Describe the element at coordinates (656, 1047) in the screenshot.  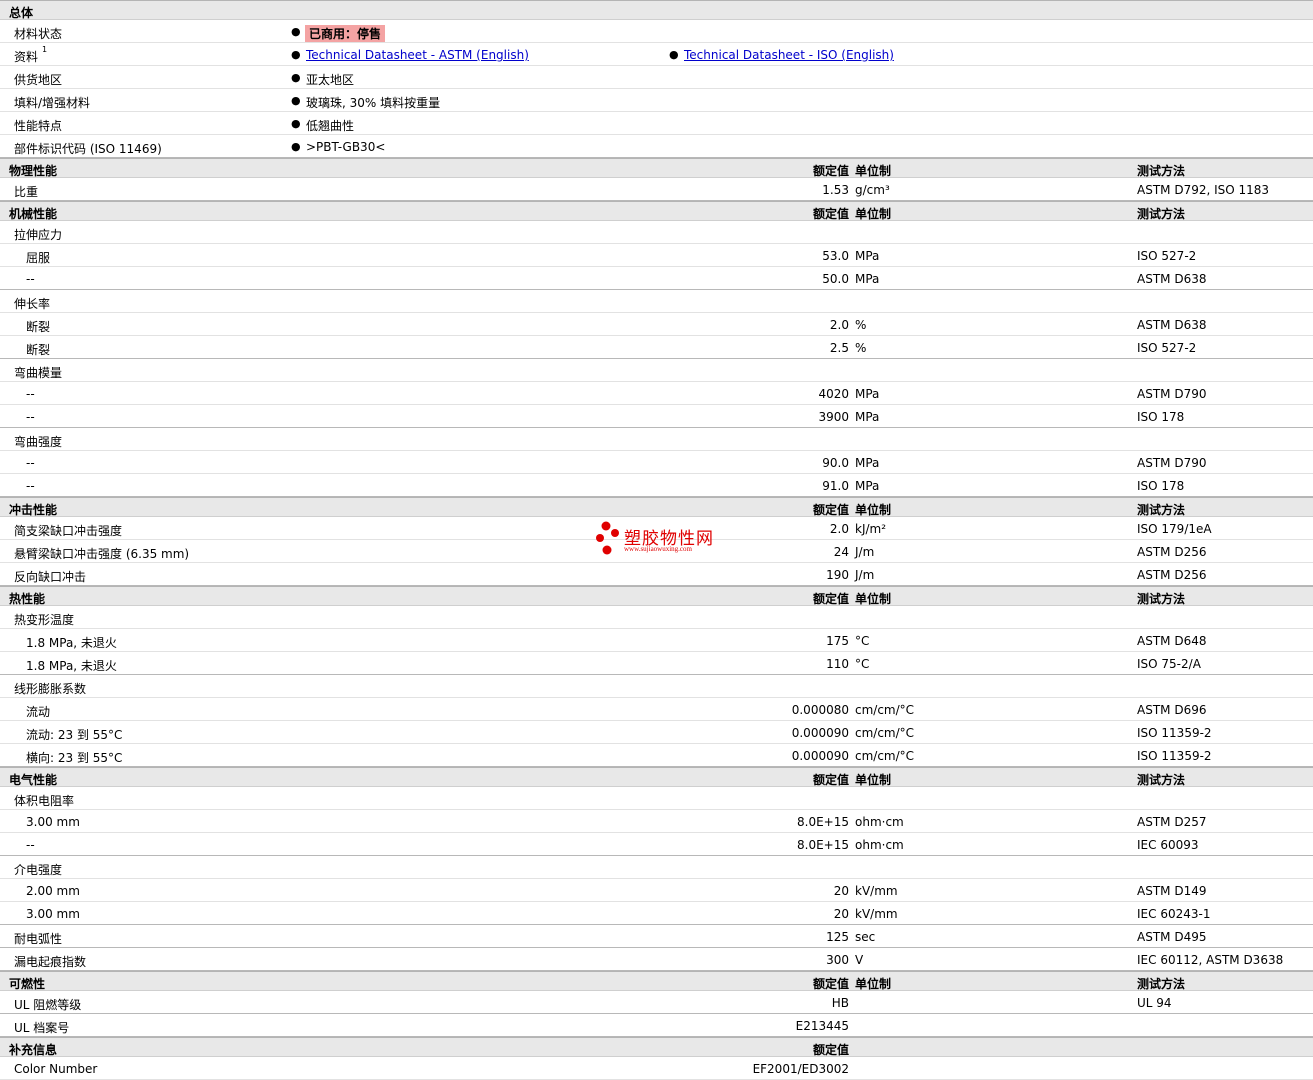
I see `section-header: 补充信息 额定值` at that location.